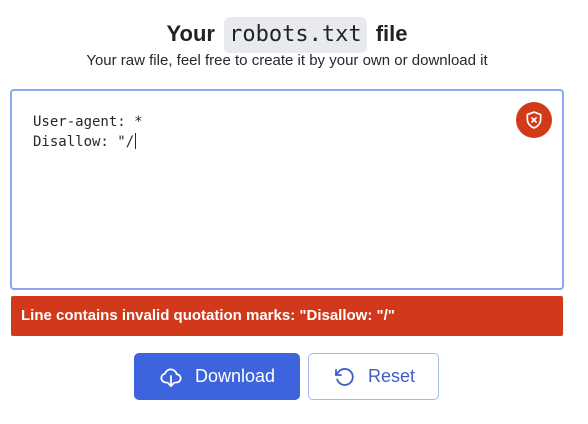 The width and height of the screenshot is (588, 424). Describe the element at coordinates (391, 33) in the screenshot. I see `title-suffix: file` at that location.